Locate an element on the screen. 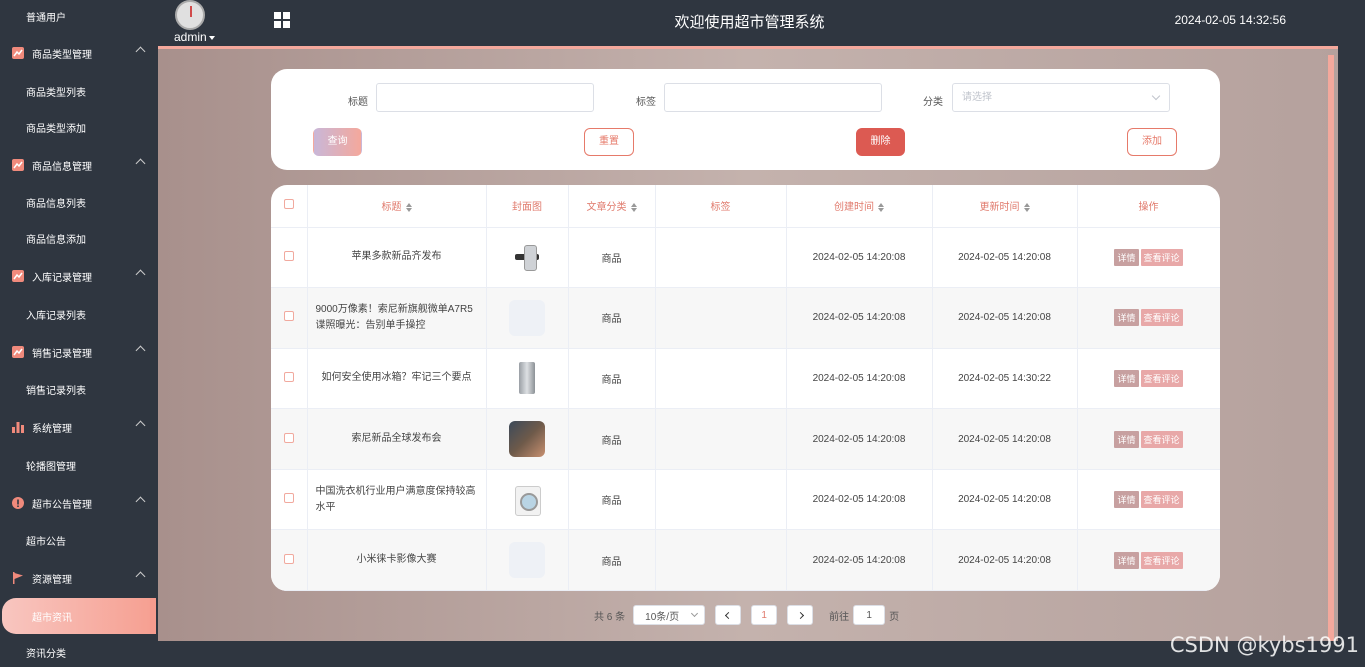 The width and height of the screenshot is (1365, 667). sidebar-item-product-type-add: 商品类型添加 is located at coordinates (79, 127).